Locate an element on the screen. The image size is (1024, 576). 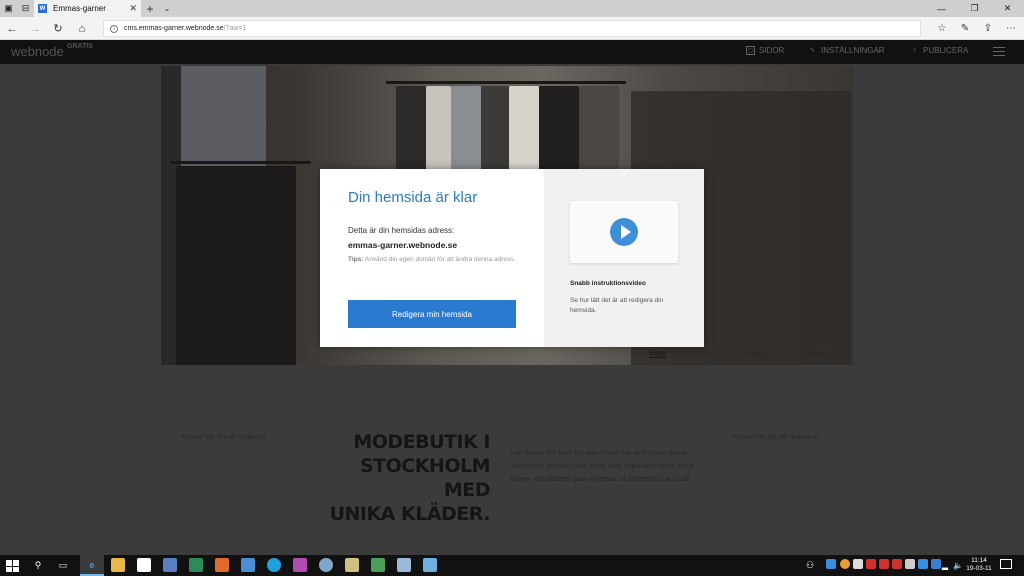
left-text-block: Klicka här för att redigera. is located at coordinates (227, 437).